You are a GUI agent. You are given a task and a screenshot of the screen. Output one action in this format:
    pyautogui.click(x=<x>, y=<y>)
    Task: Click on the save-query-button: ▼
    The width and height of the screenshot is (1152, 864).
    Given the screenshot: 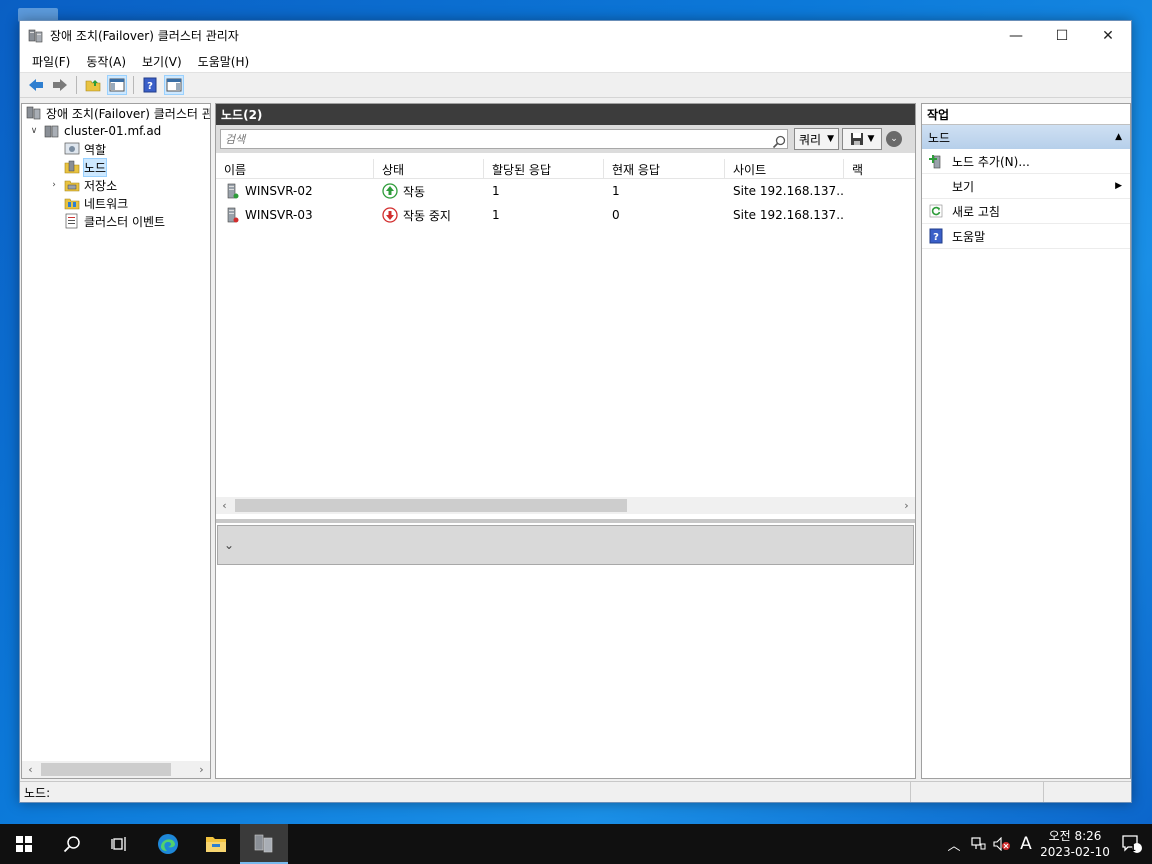 What is the action you would take?
    pyautogui.click(x=862, y=139)
    